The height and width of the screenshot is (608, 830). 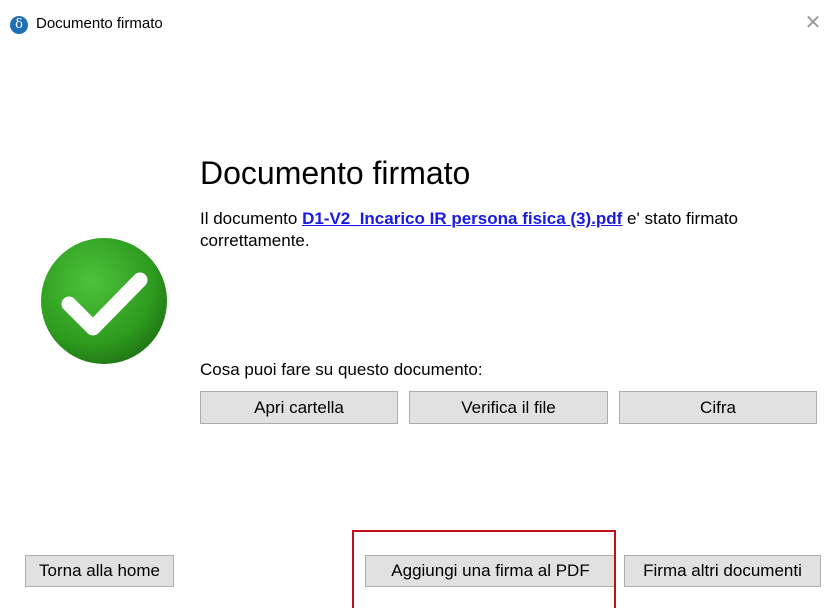 I want to click on back-to-home-button: Torna alla home, so click(x=99, y=571).